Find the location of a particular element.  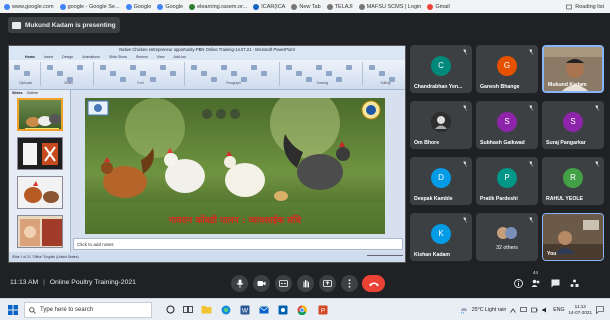

participant-name: Ganesh Bhange is located at coordinates (500, 87).